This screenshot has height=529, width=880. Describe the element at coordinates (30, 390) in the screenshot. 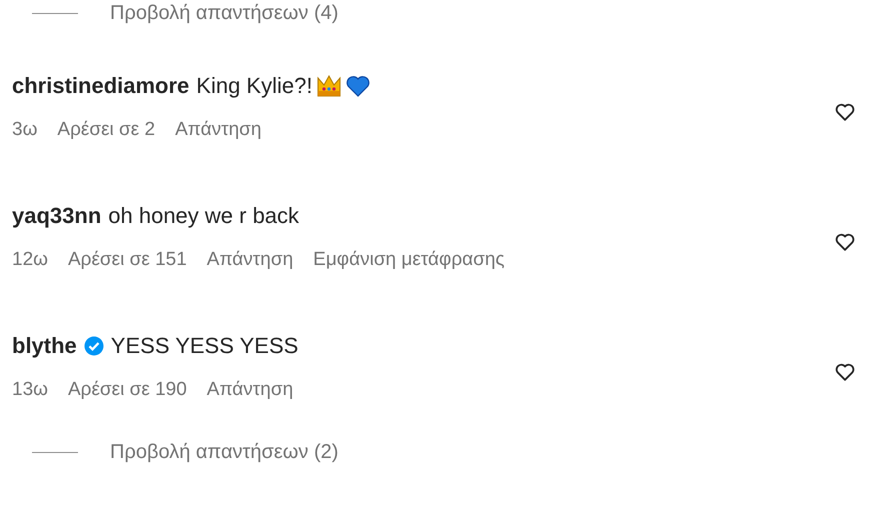

I see `comment-time: 13ω` at that location.